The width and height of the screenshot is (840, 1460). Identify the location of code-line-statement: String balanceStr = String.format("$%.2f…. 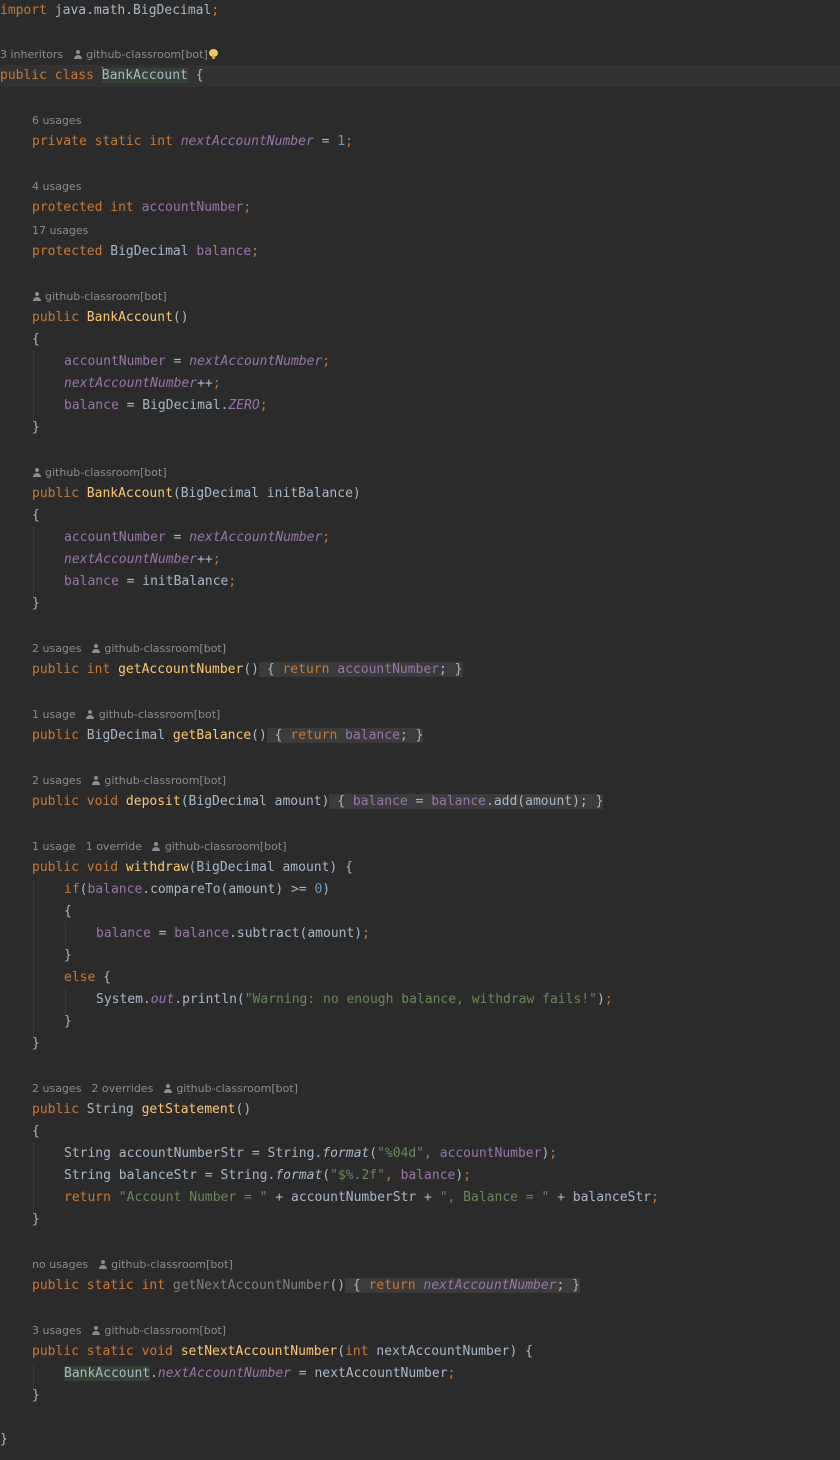
(420, 1176).